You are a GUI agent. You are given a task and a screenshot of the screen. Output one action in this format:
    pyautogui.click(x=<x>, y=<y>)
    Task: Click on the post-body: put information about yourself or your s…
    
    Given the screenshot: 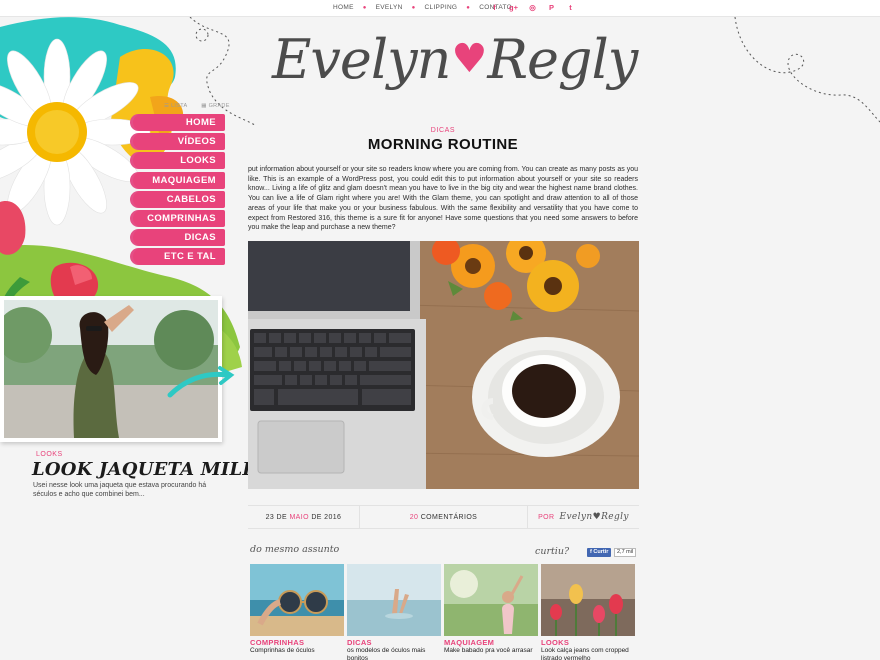 What is the action you would take?
    pyautogui.click(x=443, y=199)
    